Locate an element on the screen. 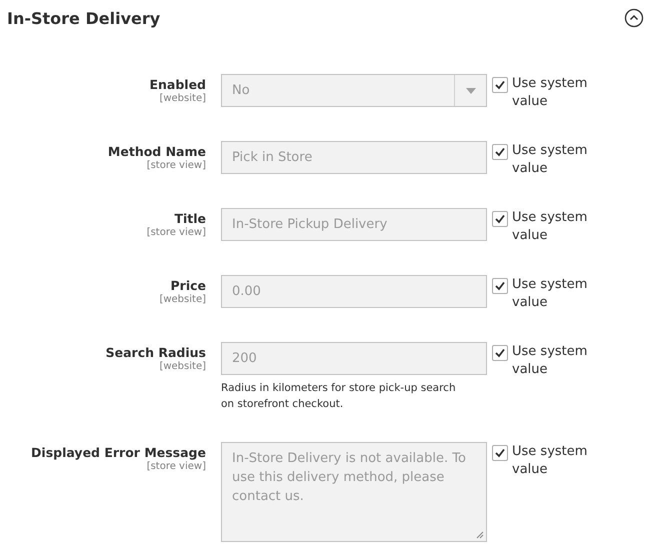  field-label: Method Name is located at coordinates (157, 151).